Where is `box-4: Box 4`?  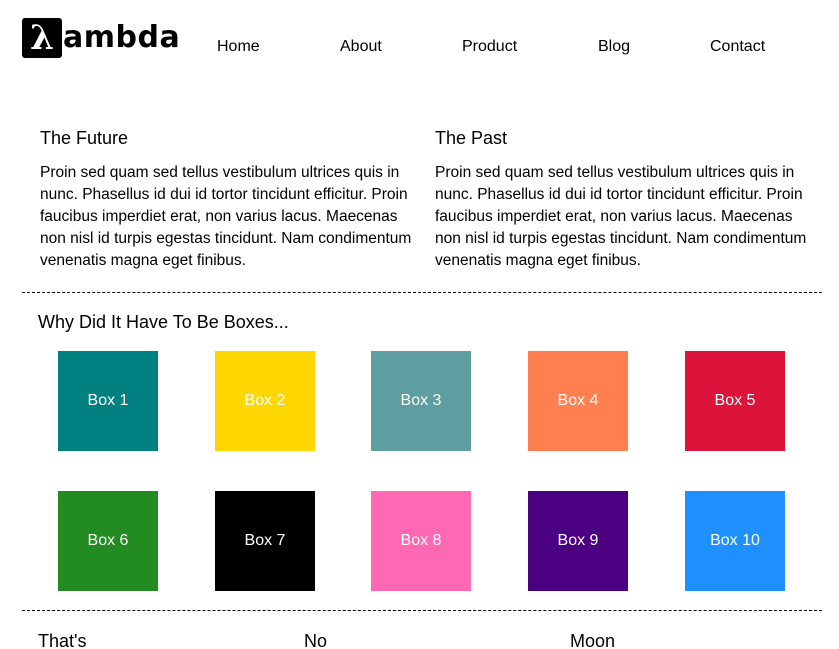
box-4: Box 4 is located at coordinates (578, 401).